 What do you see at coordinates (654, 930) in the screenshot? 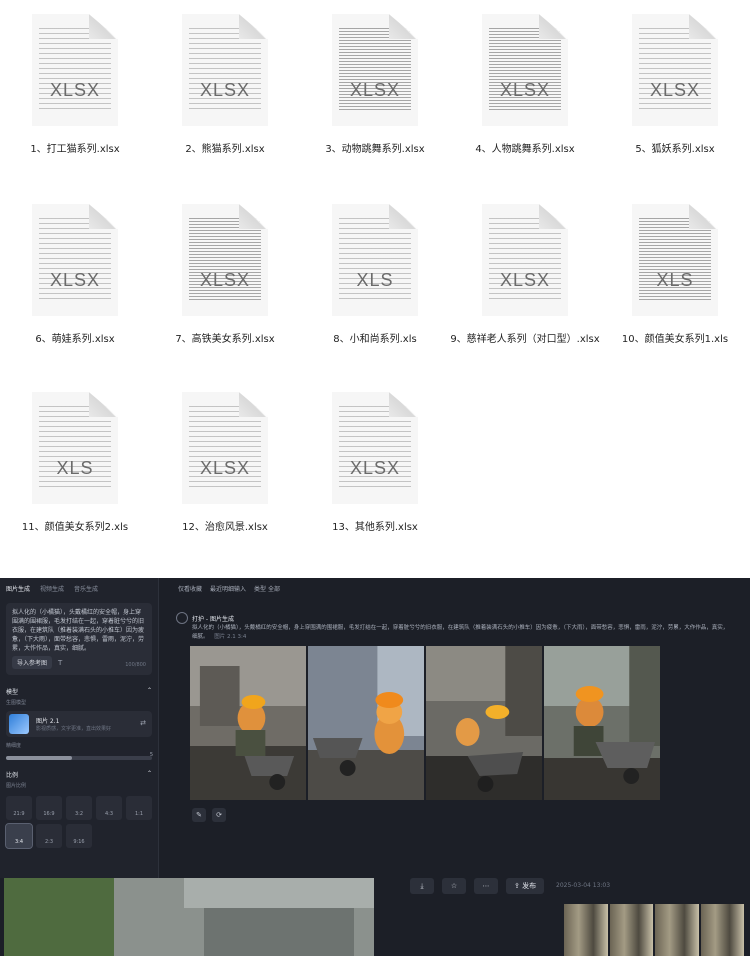
I see `thumbnail-strip` at bounding box center [654, 930].